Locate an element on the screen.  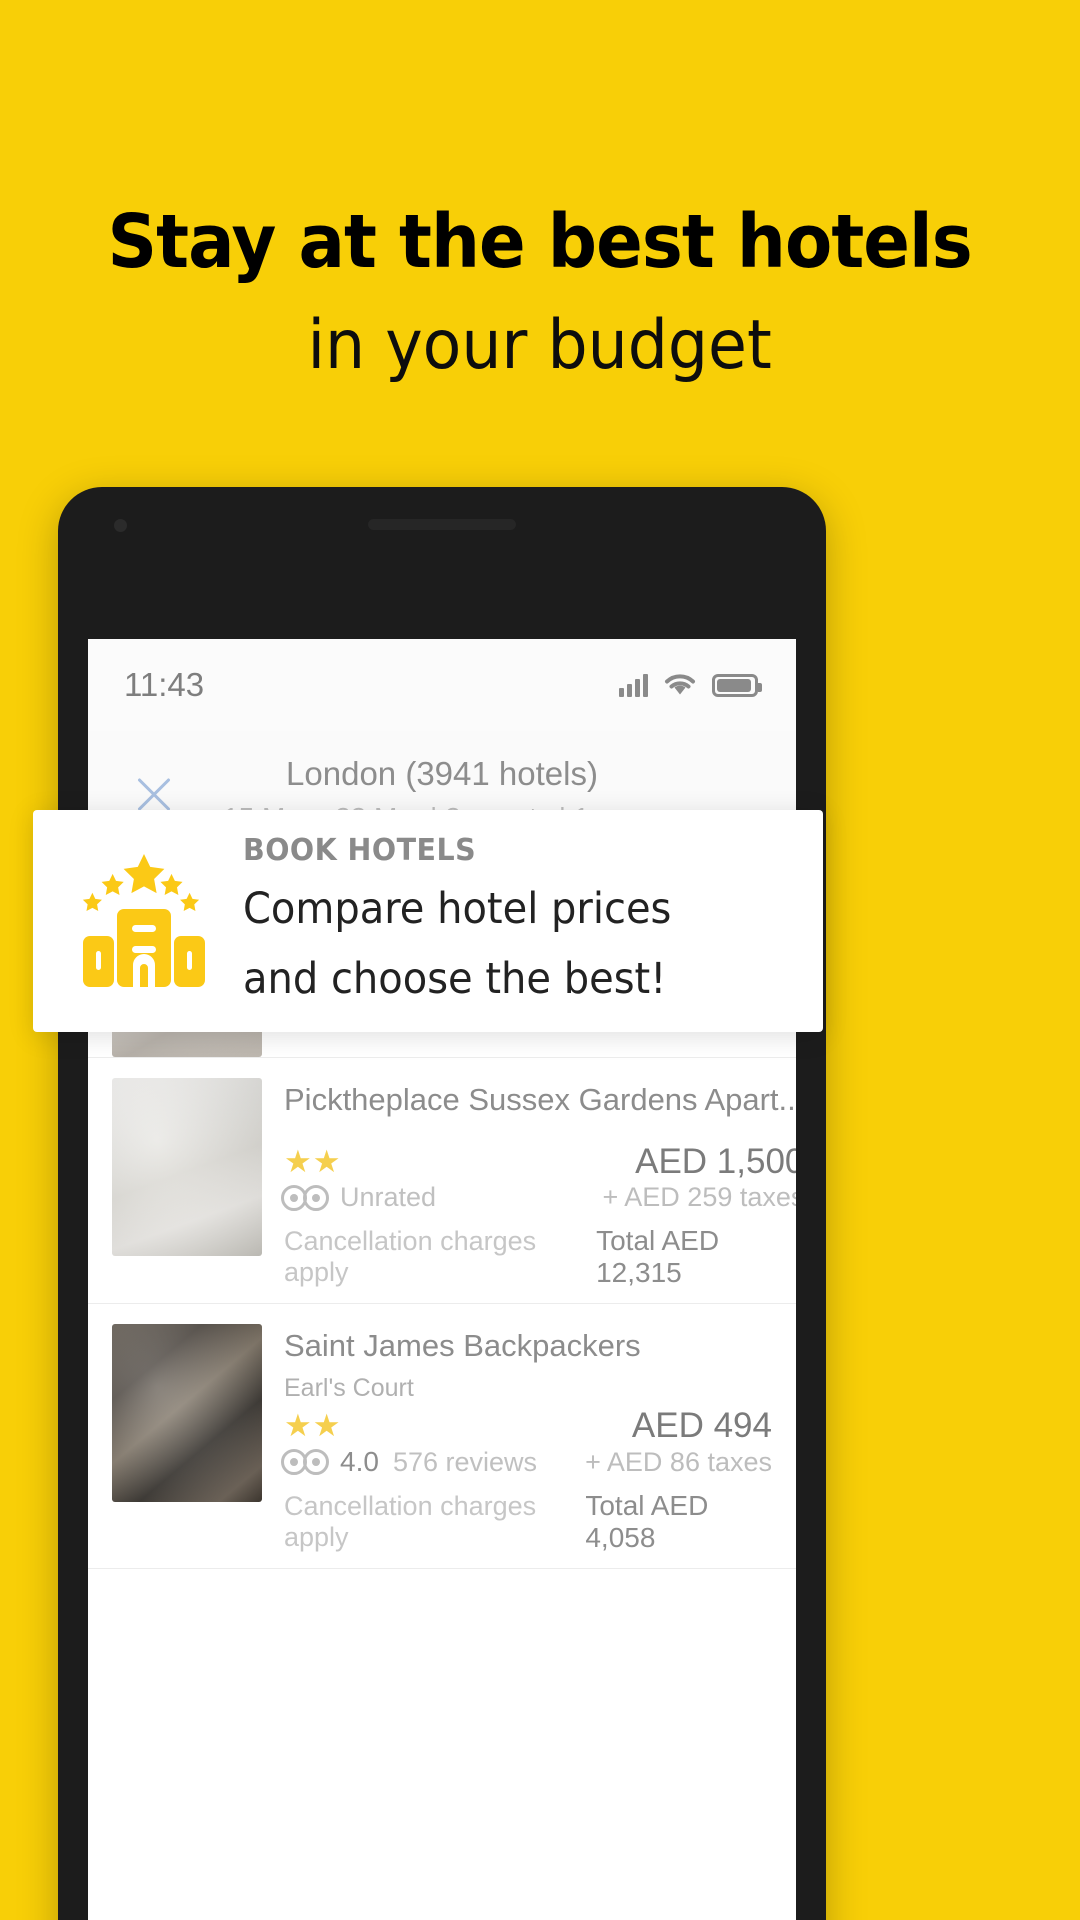
hotel-rating-label: 576 reviews is located at coordinates (465, 1461).